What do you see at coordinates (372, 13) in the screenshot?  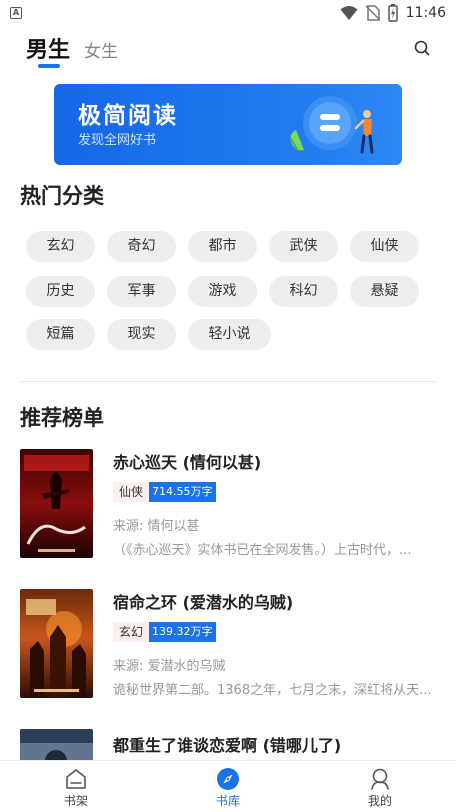 I see `no-sim-icon` at bounding box center [372, 13].